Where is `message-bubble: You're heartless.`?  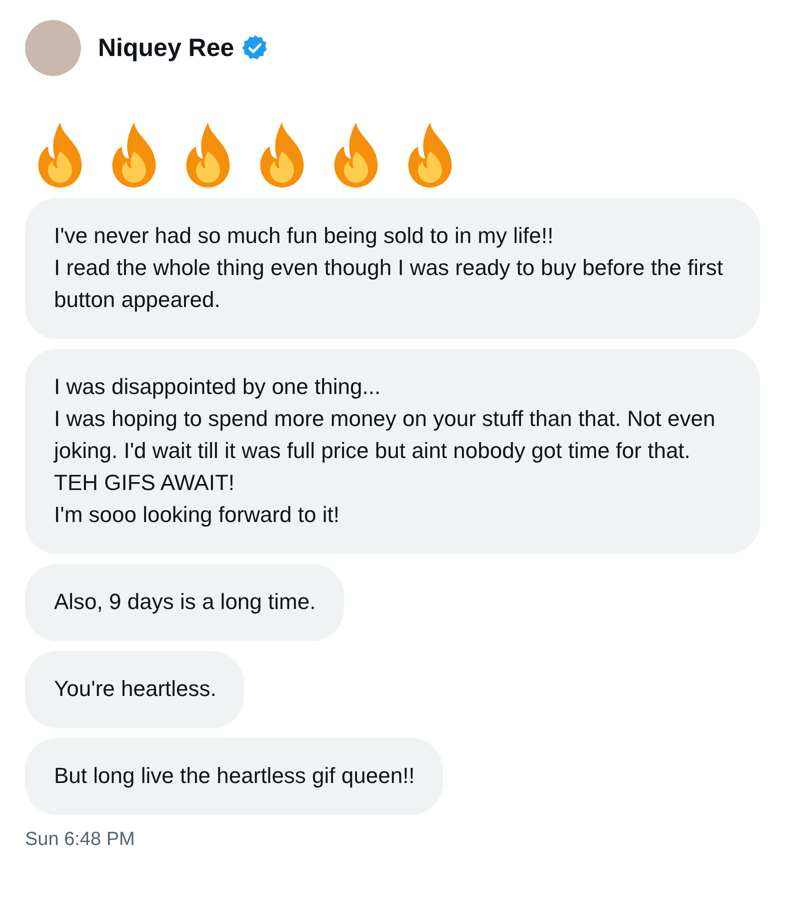
message-bubble: You're heartless. is located at coordinates (134, 689).